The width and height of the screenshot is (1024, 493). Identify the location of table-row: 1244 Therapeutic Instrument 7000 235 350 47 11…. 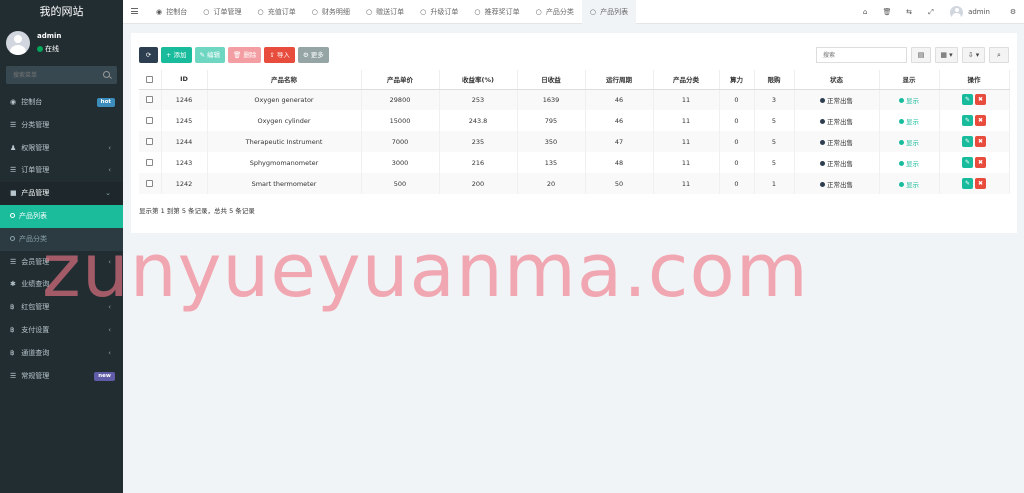
(574, 141).